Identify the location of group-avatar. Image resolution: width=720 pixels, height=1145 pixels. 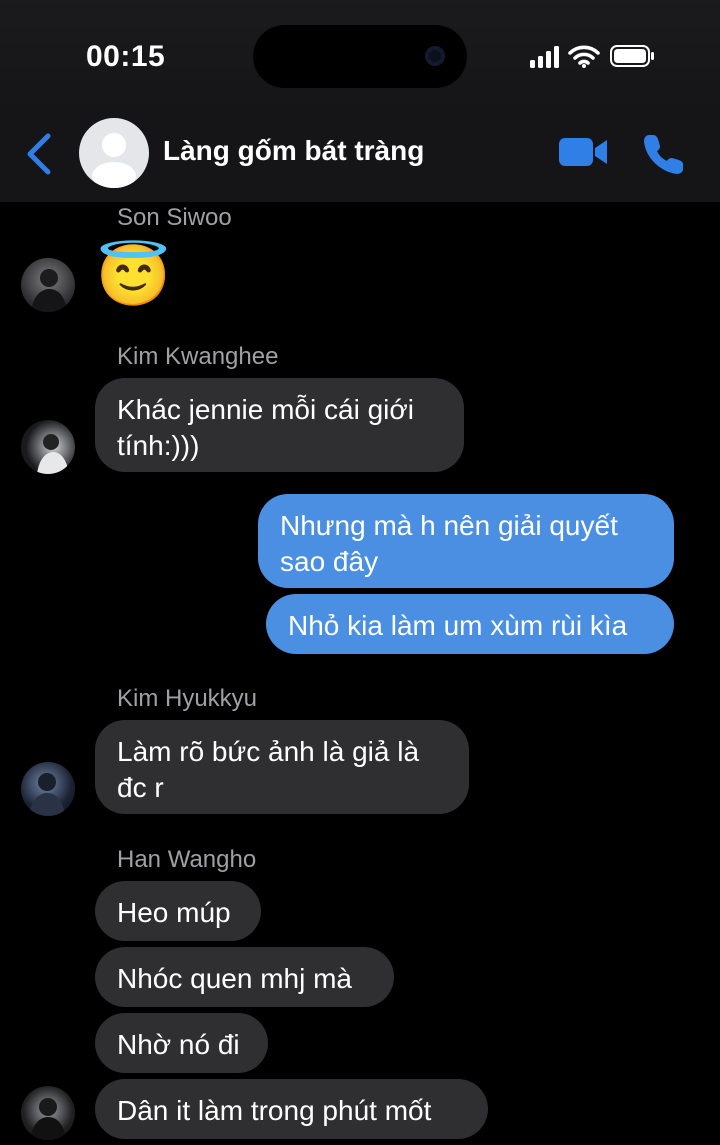
(114, 153).